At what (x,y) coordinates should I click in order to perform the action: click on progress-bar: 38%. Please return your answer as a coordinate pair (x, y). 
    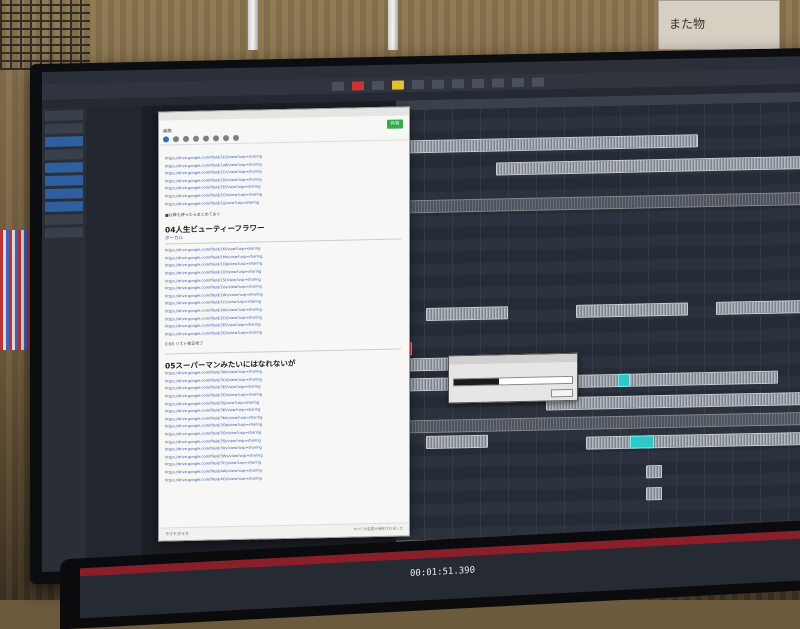
    Looking at the image, I should click on (513, 381).